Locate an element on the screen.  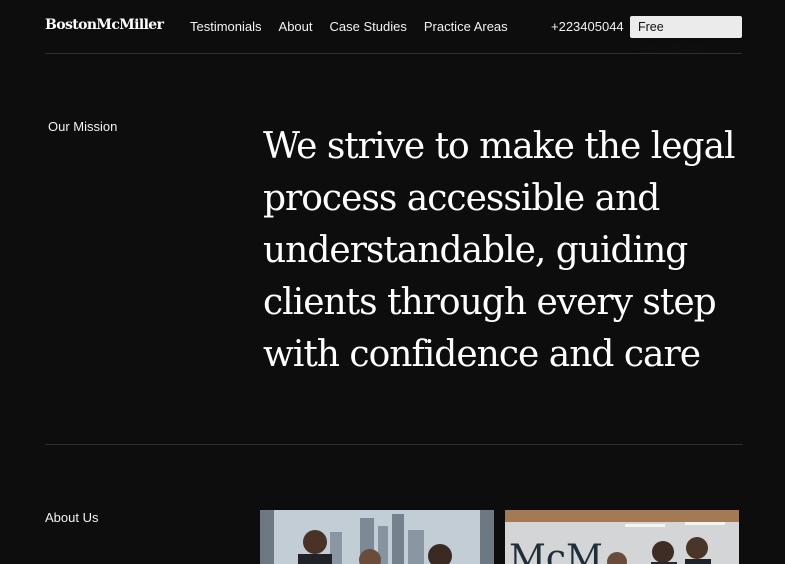
phone-number: +223405044 is located at coordinates (587, 26).